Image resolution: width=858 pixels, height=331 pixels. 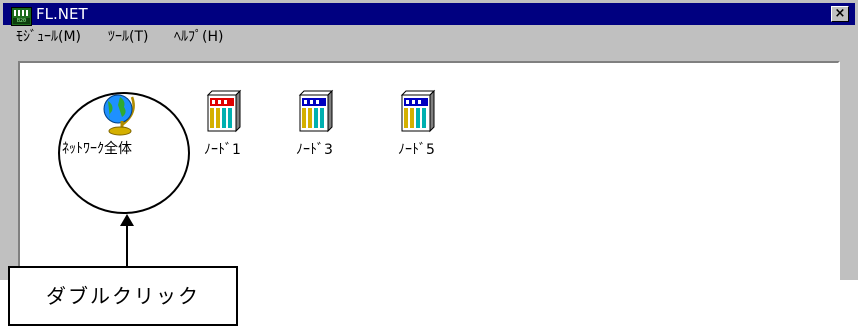 I want to click on menu-tool: ﾂｰﾙ(T), so click(x=128, y=37).